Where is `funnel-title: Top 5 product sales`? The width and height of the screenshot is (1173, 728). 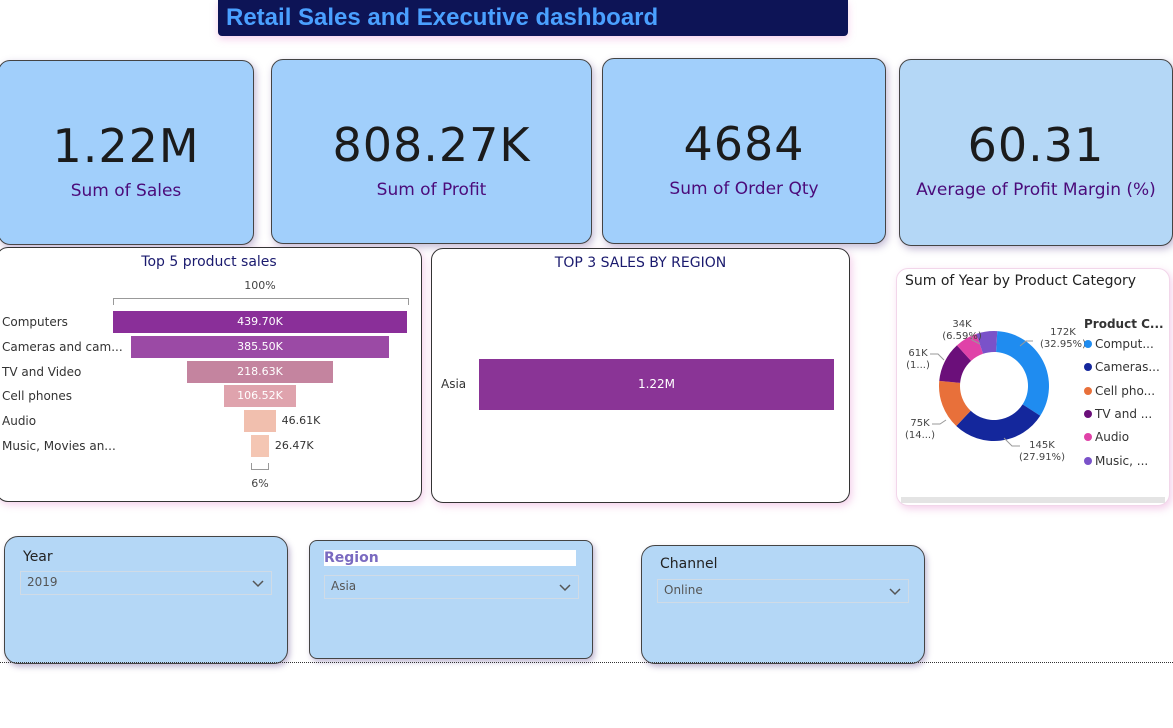 funnel-title: Top 5 product sales is located at coordinates (209, 262).